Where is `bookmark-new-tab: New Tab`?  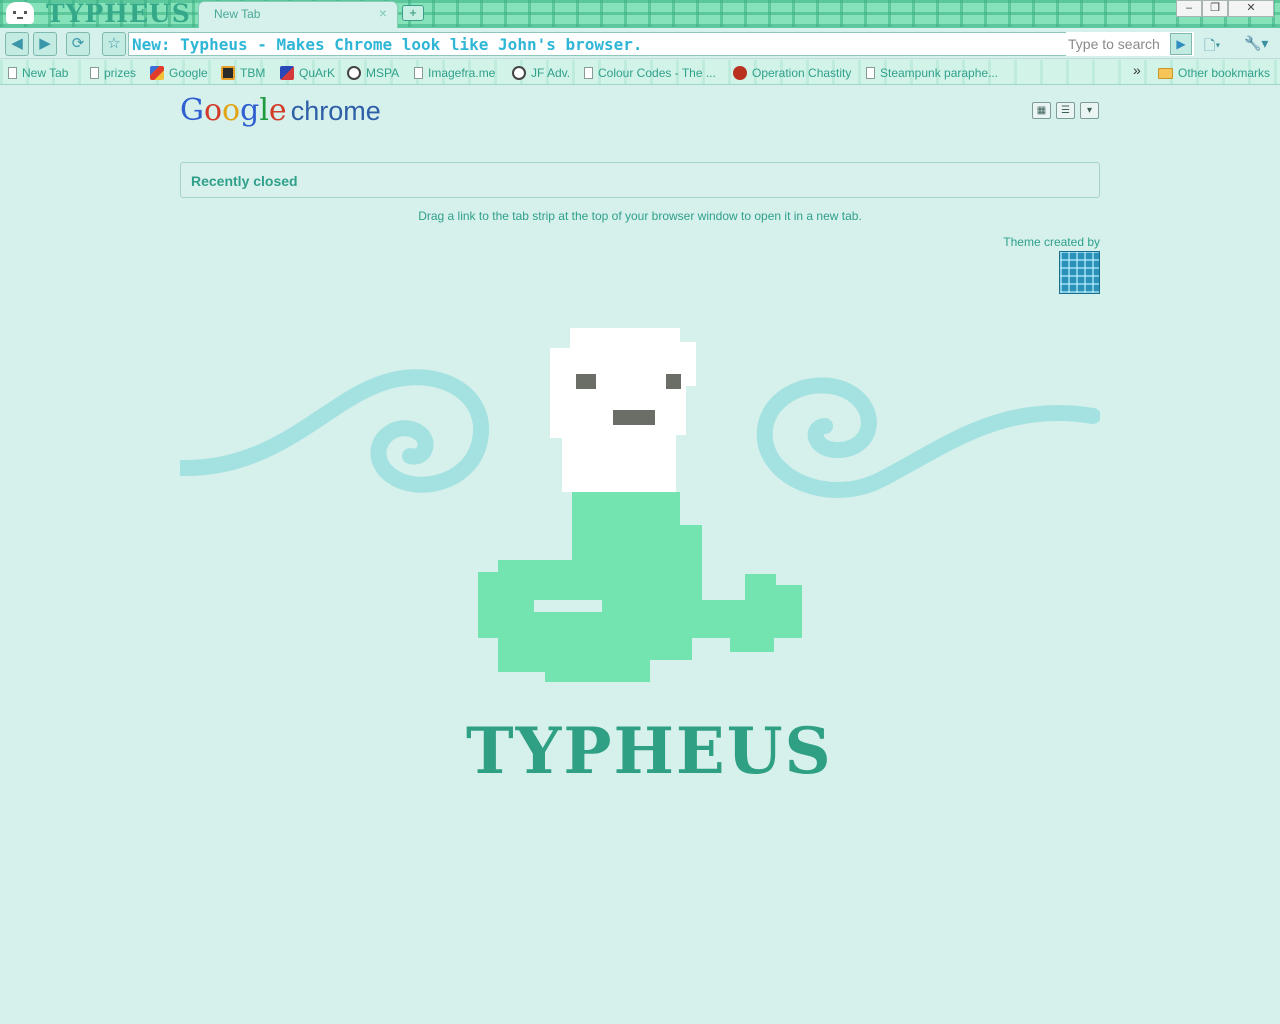 bookmark-new-tab: New Tab is located at coordinates (38, 73).